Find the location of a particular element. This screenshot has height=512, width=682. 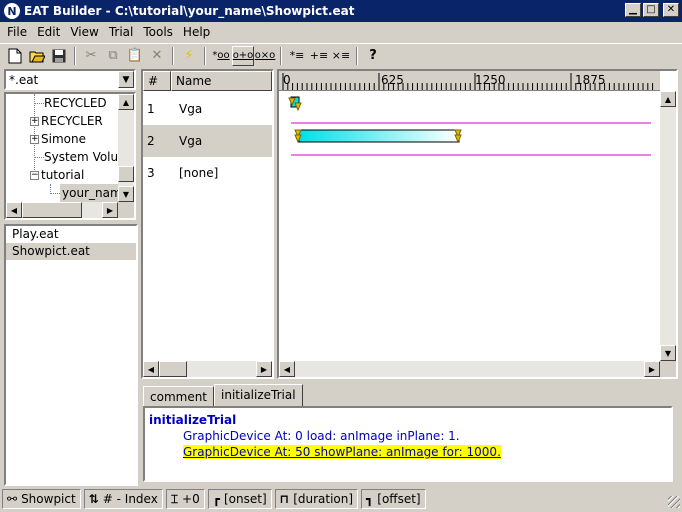

tree-item-system-volume: System Volu is located at coordinates (81, 157).